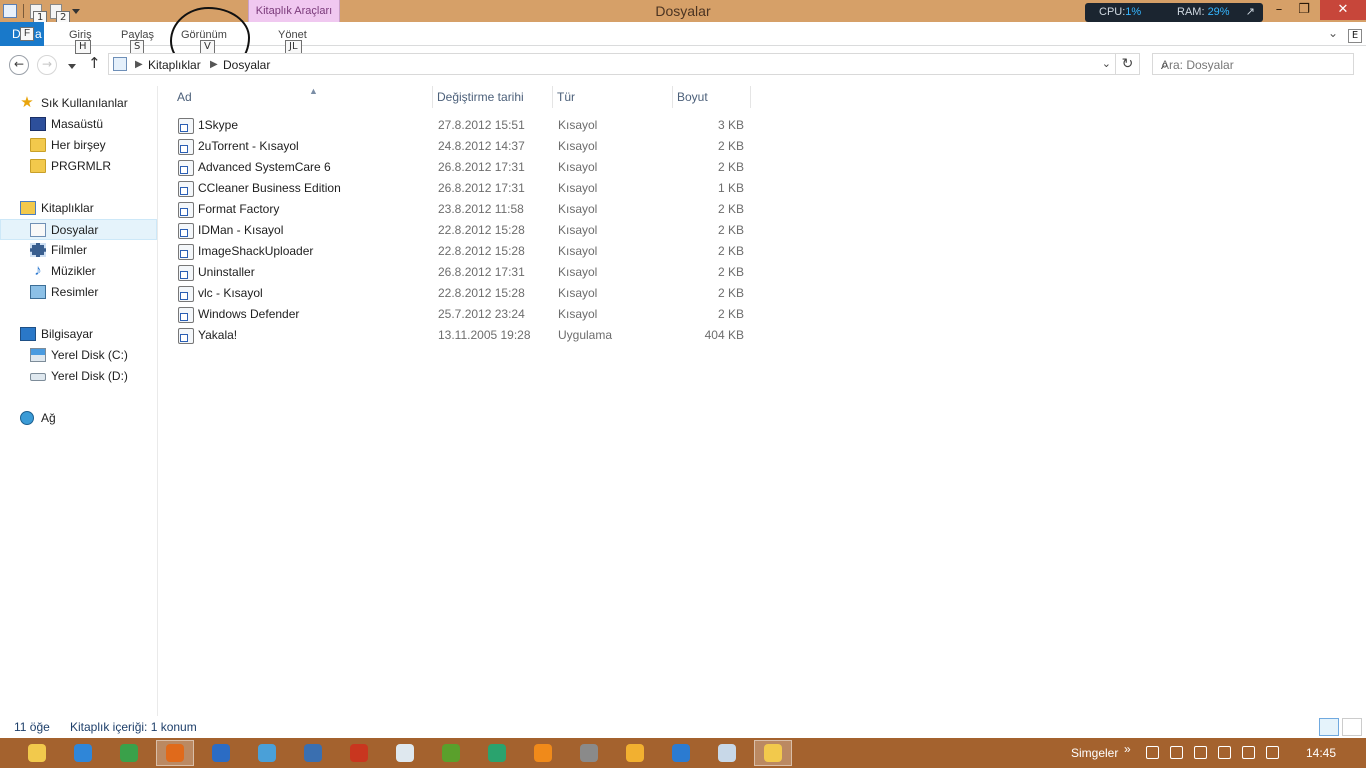  What do you see at coordinates (405, 753) in the screenshot?
I see `taskbar-app-skype-like` at bounding box center [405, 753].